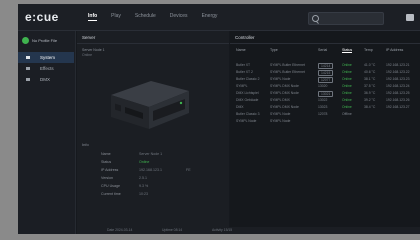 The height and width of the screenshot is (240, 420). I want to click on cell-ip: 192.168.123.26, so click(398, 100).